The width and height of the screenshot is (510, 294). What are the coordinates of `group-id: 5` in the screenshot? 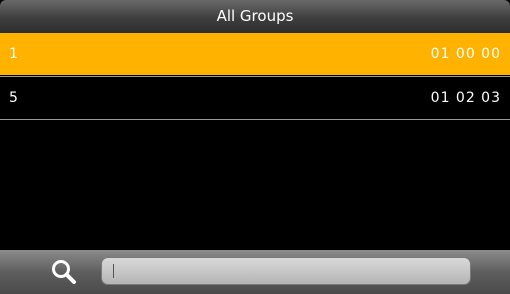 It's located at (13, 98).